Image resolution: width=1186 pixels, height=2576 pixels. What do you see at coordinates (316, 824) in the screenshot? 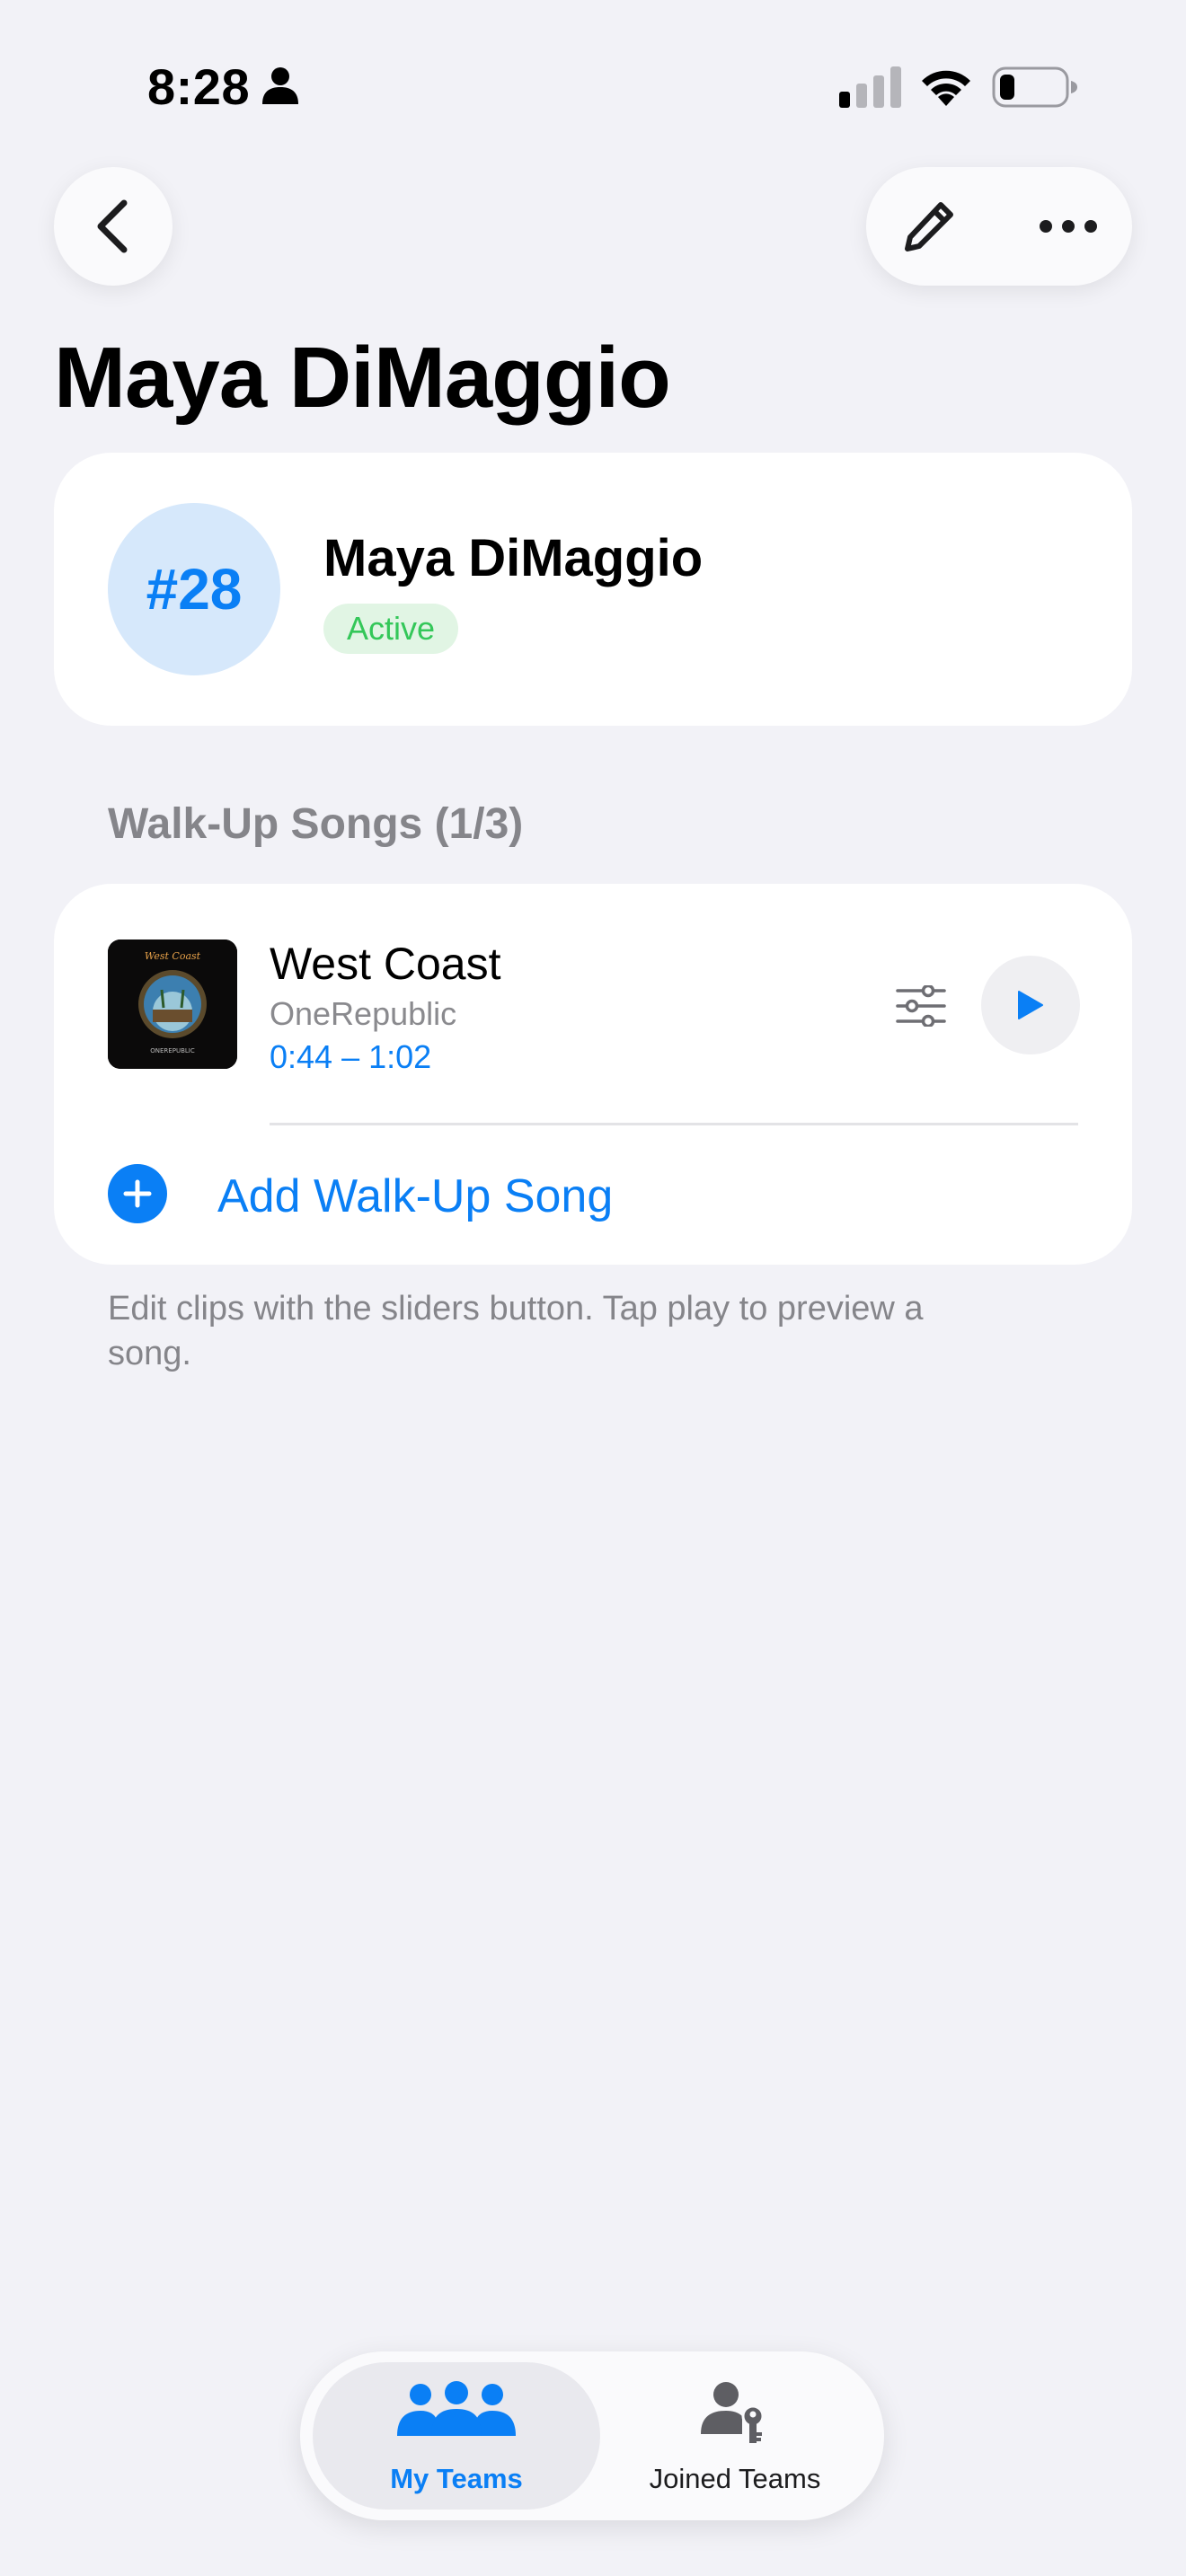
I see `walkup-songs-header: Walk-Up Songs (1/3)` at bounding box center [316, 824].